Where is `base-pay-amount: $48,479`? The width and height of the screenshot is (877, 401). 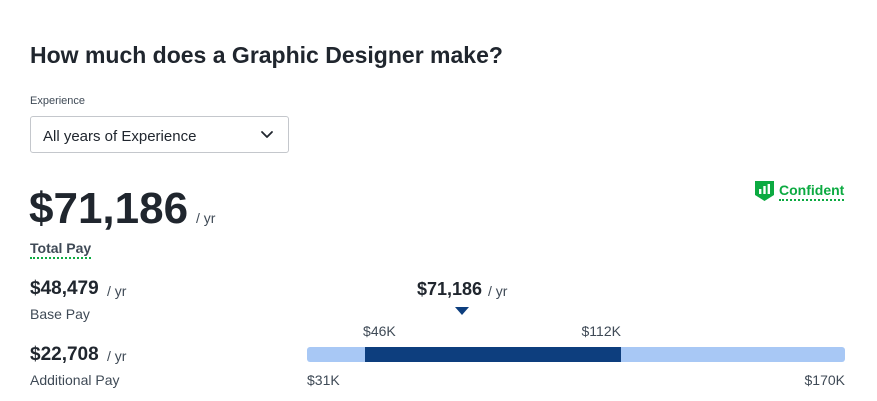
base-pay-amount: $48,479 is located at coordinates (64, 288).